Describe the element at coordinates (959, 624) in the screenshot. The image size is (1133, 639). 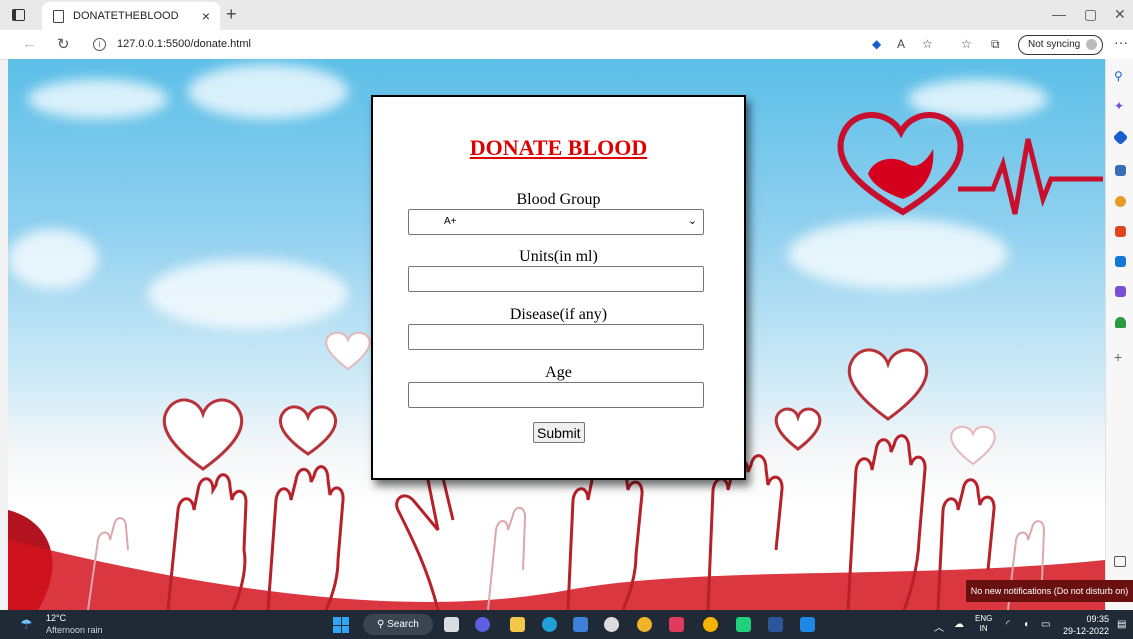
I see `cloud-icon: ☁` at that location.